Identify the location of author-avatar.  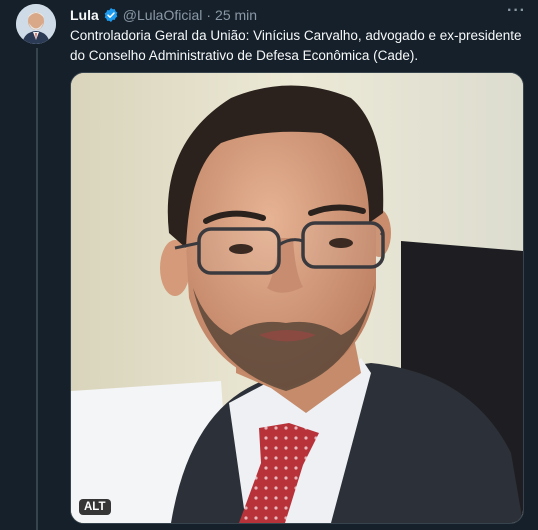
(36, 24).